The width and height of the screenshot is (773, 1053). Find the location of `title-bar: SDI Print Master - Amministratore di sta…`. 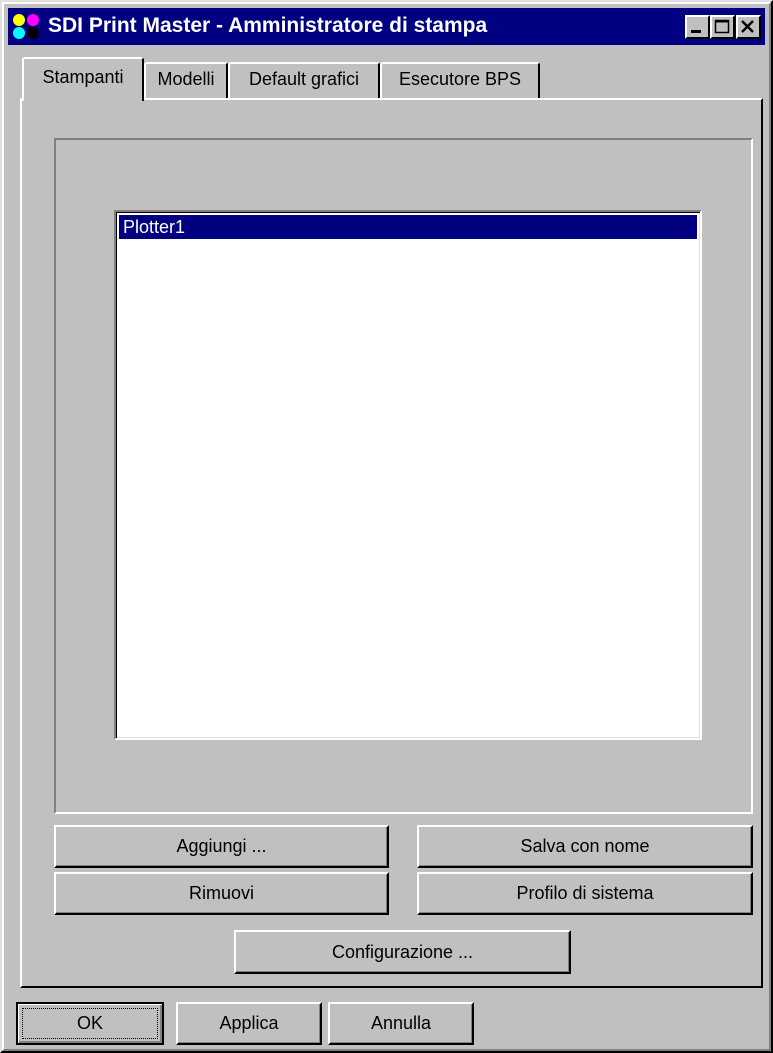

title-bar: SDI Print Master - Amministratore di sta… is located at coordinates (386, 26).